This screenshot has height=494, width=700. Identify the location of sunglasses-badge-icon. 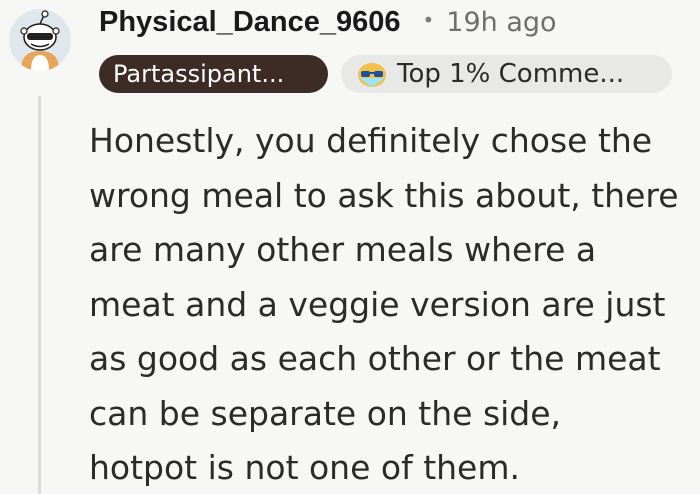
(372, 74).